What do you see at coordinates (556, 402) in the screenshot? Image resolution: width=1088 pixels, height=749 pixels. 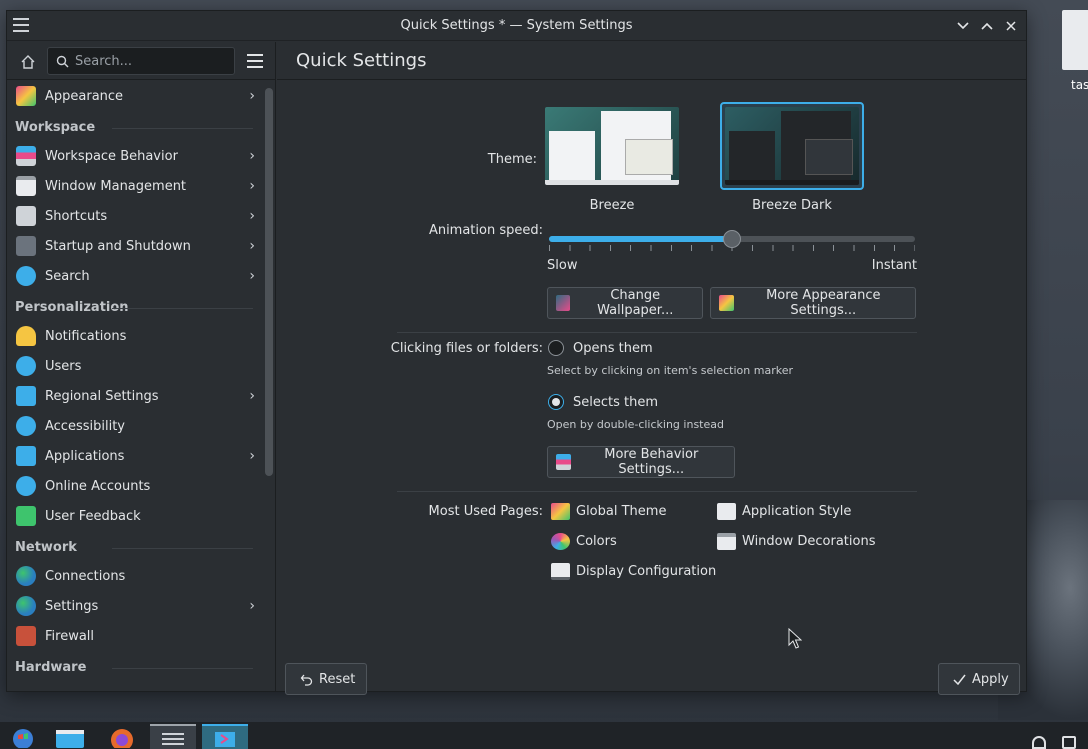 I see `radio-selects-them` at bounding box center [556, 402].